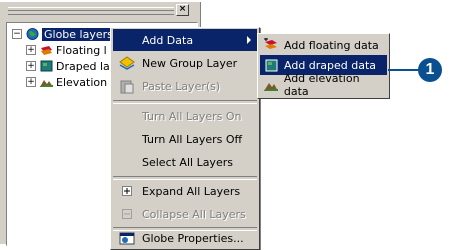 The width and height of the screenshot is (450, 250). What do you see at coordinates (17, 34) in the screenshot?
I see `collapse-toggle-icon: −` at bounding box center [17, 34].